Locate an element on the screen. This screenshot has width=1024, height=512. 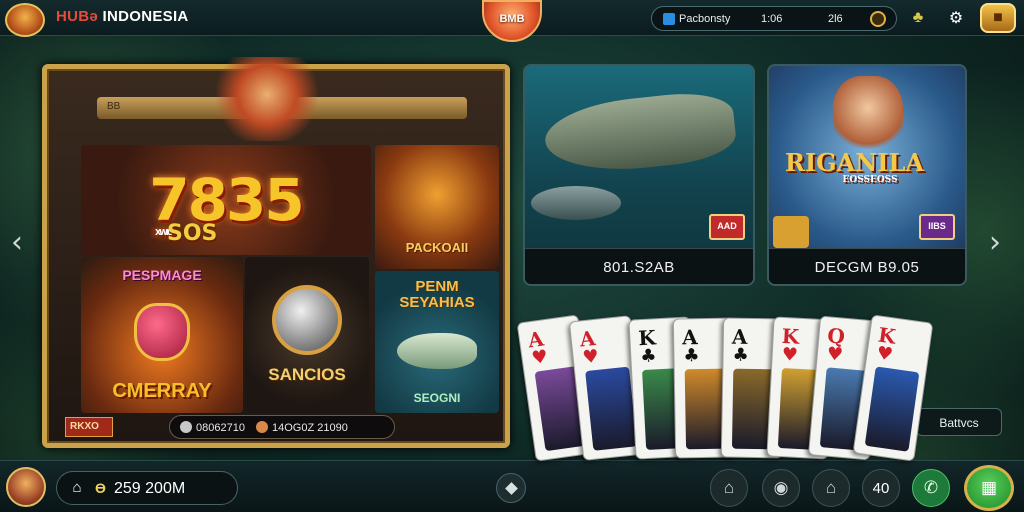
diamond-icon is located at coordinates (511, 488).